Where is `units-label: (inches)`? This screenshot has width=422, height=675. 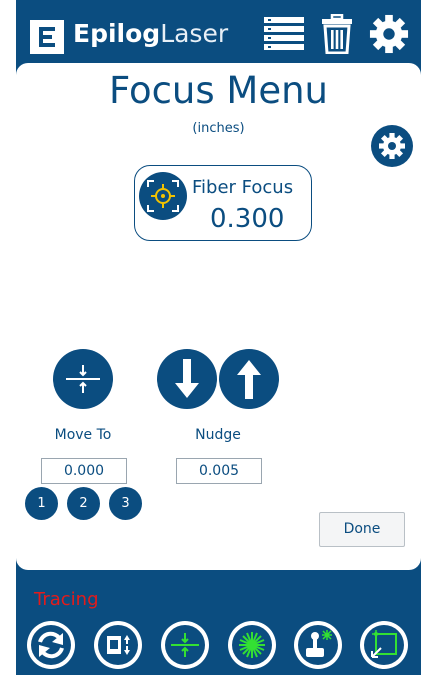 units-label: (inches) is located at coordinates (218, 128).